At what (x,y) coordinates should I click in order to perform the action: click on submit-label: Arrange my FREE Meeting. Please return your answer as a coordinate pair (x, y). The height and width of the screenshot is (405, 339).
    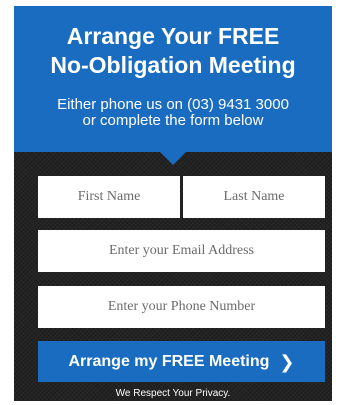
    Looking at the image, I should click on (169, 361).